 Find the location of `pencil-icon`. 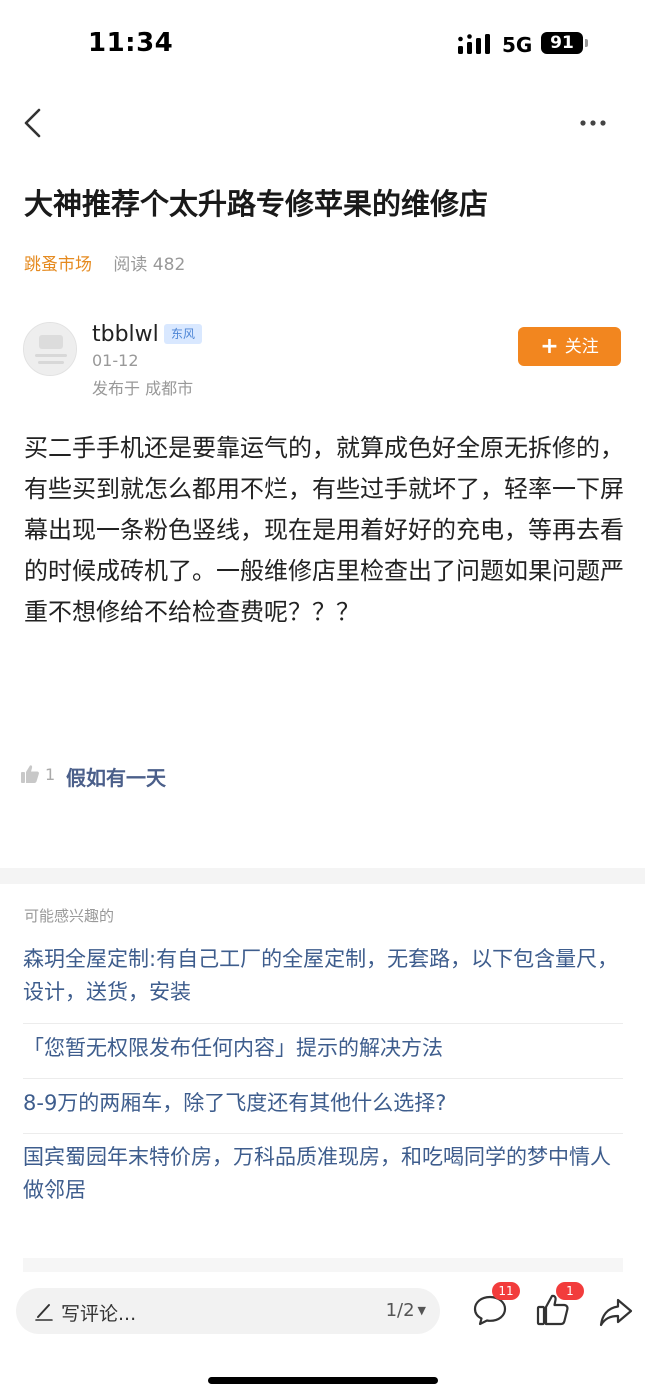

pencil-icon is located at coordinates (44, 1312).